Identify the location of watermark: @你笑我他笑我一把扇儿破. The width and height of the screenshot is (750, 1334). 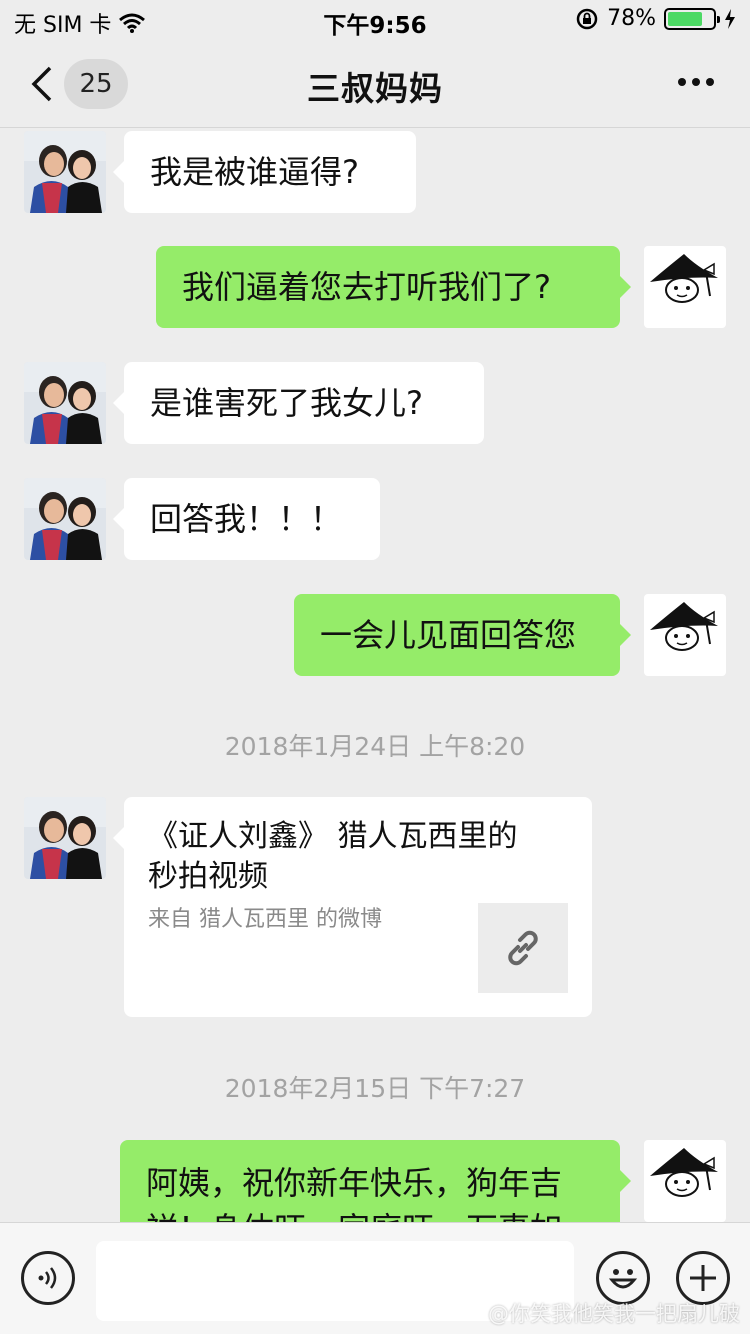
(614, 1314).